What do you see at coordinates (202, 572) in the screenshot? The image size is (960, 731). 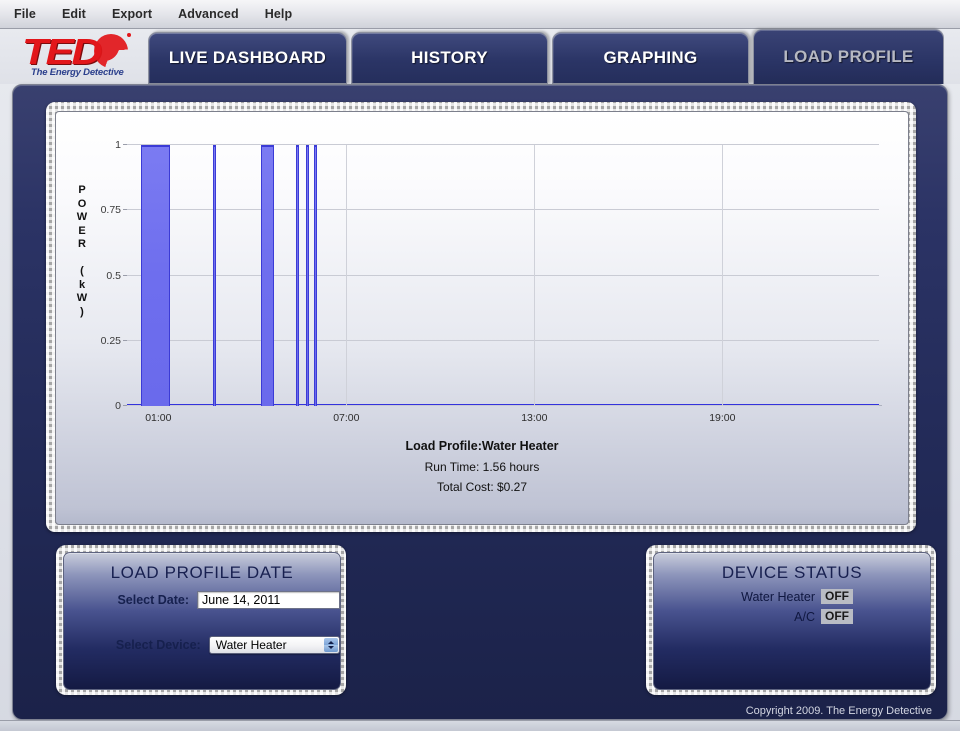 I see `load-profile-date-title: LOAD PROFILE DATE` at bounding box center [202, 572].